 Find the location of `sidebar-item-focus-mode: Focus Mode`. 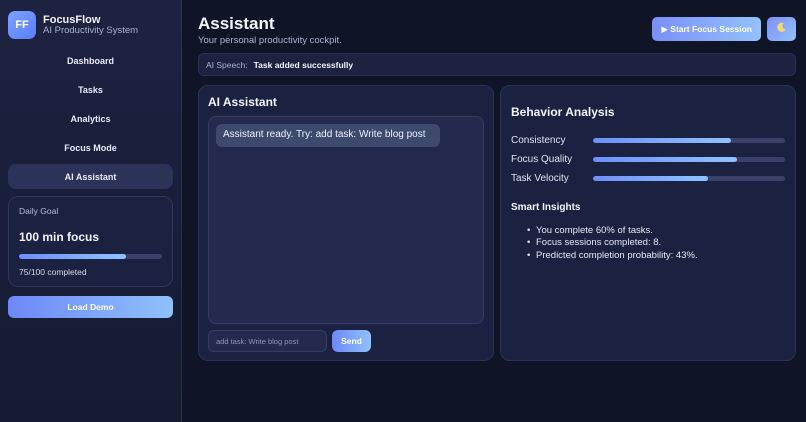

sidebar-item-focus-mode: Focus Mode is located at coordinates (90, 147).